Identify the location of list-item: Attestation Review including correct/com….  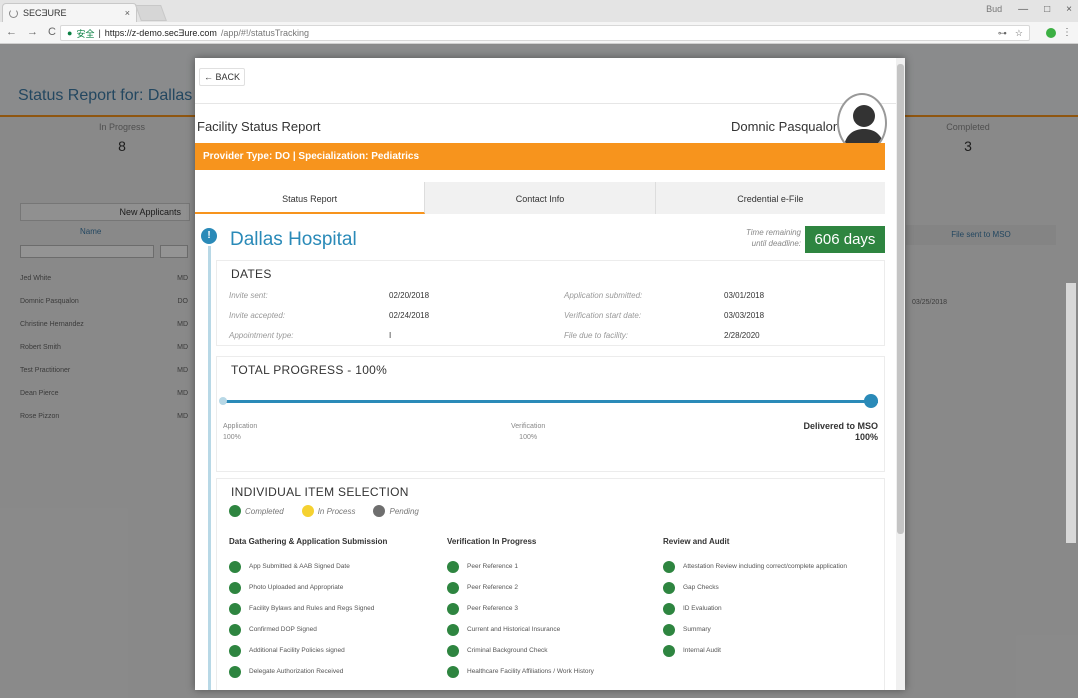
(755, 566).